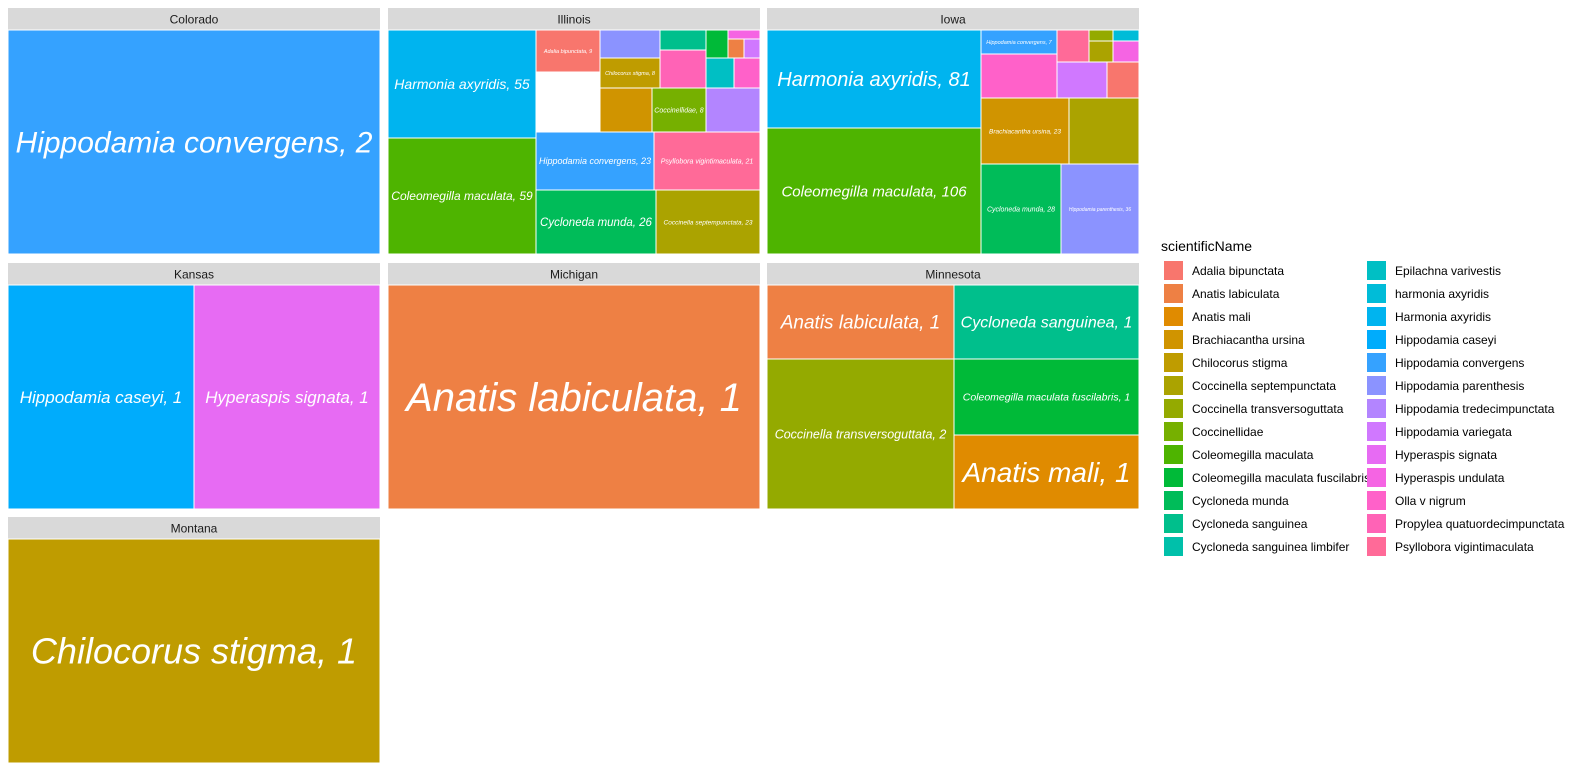 This screenshot has width=1577, height=776. I want to click on legend-label: Adalia bipunctata, so click(1238, 271).